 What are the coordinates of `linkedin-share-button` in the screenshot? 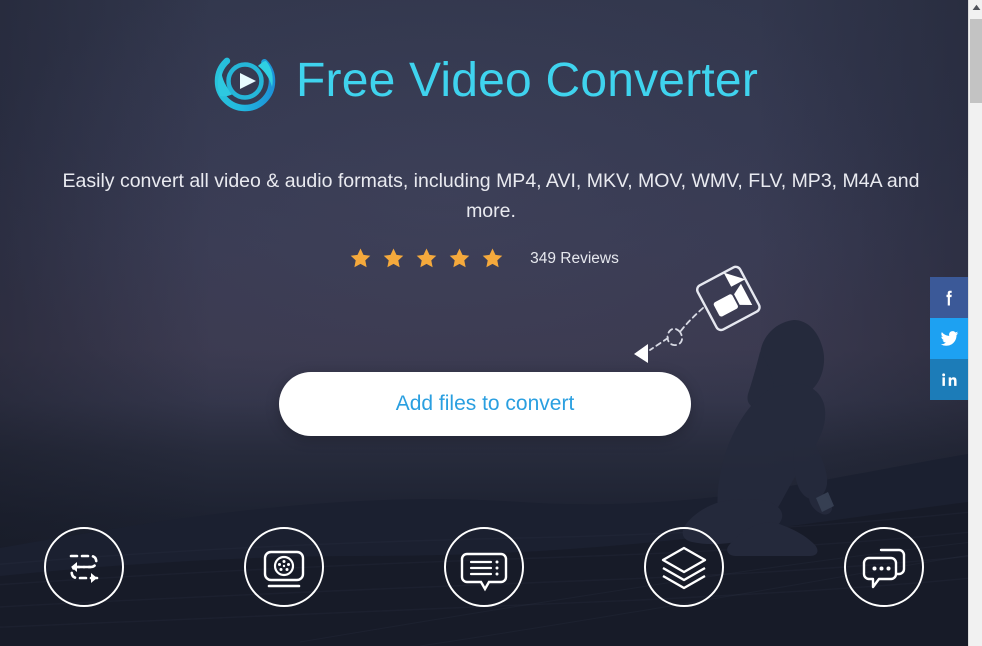 It's located at (949, 379).